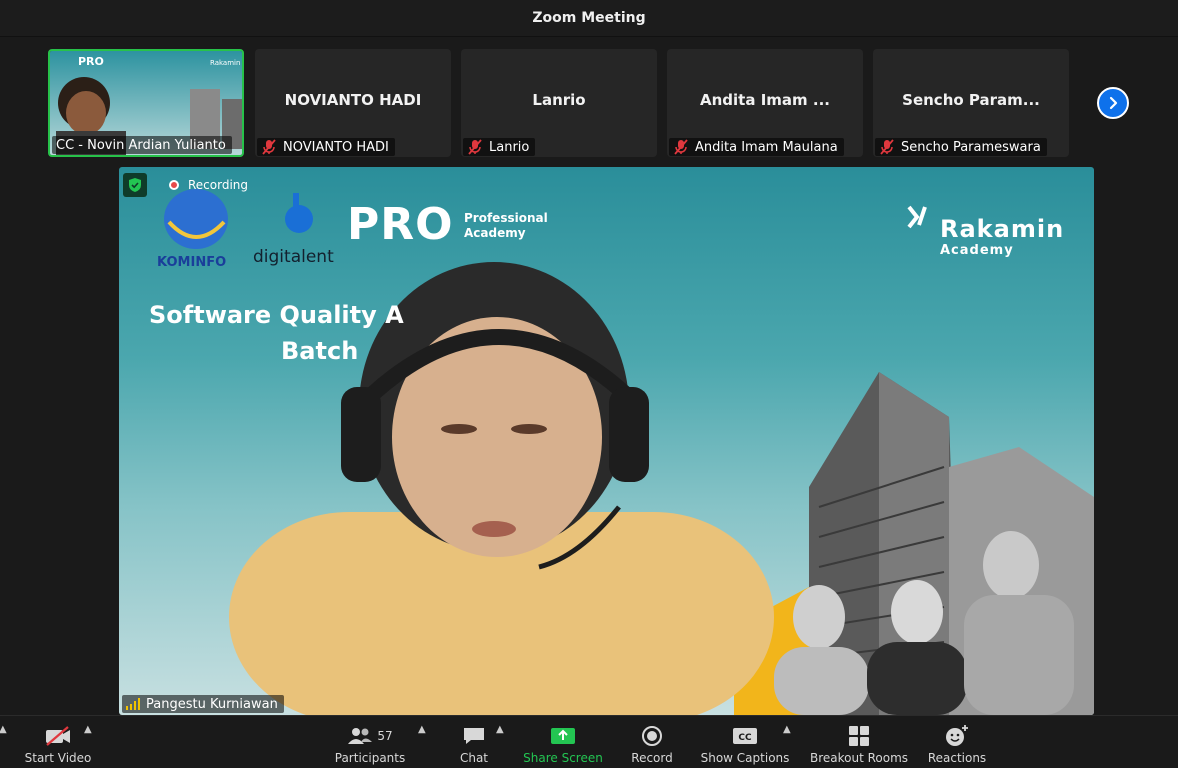 This screenshot has height=768, width=1178. I want to click on captions-icon: CC, so click(745, 736).